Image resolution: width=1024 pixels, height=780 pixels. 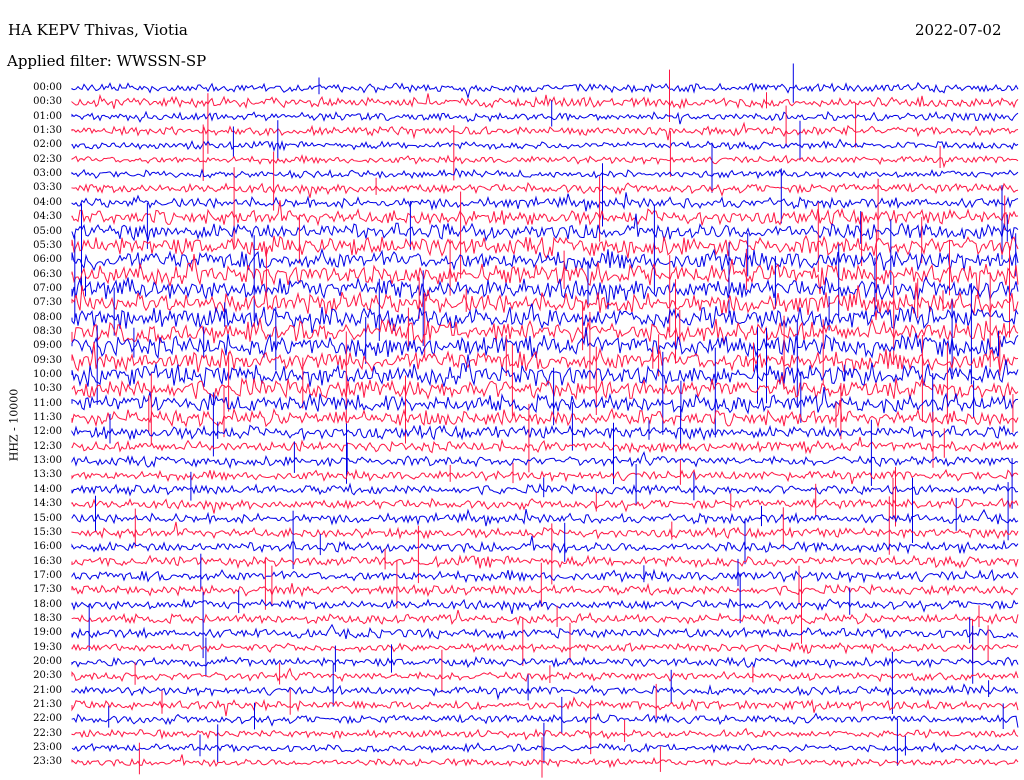 I want to click on tick-label-0000: 00:00, so click(x=47, y=87).